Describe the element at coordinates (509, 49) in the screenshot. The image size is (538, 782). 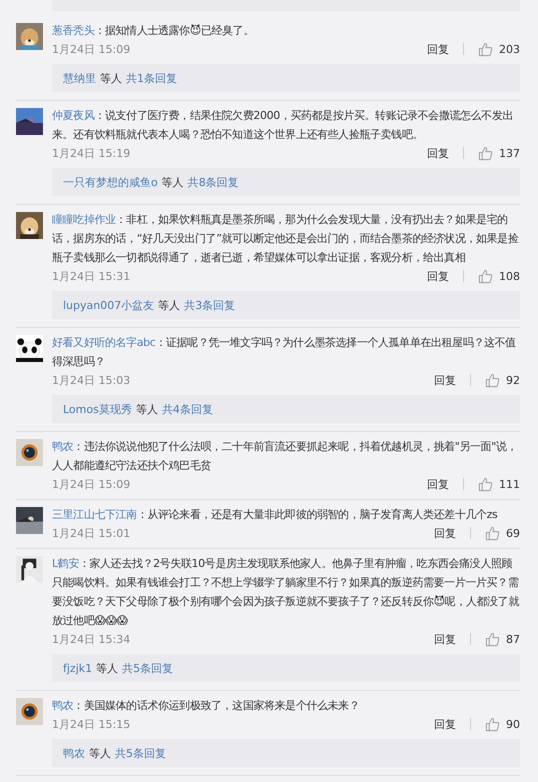
I see `like-count: 203` at that location.